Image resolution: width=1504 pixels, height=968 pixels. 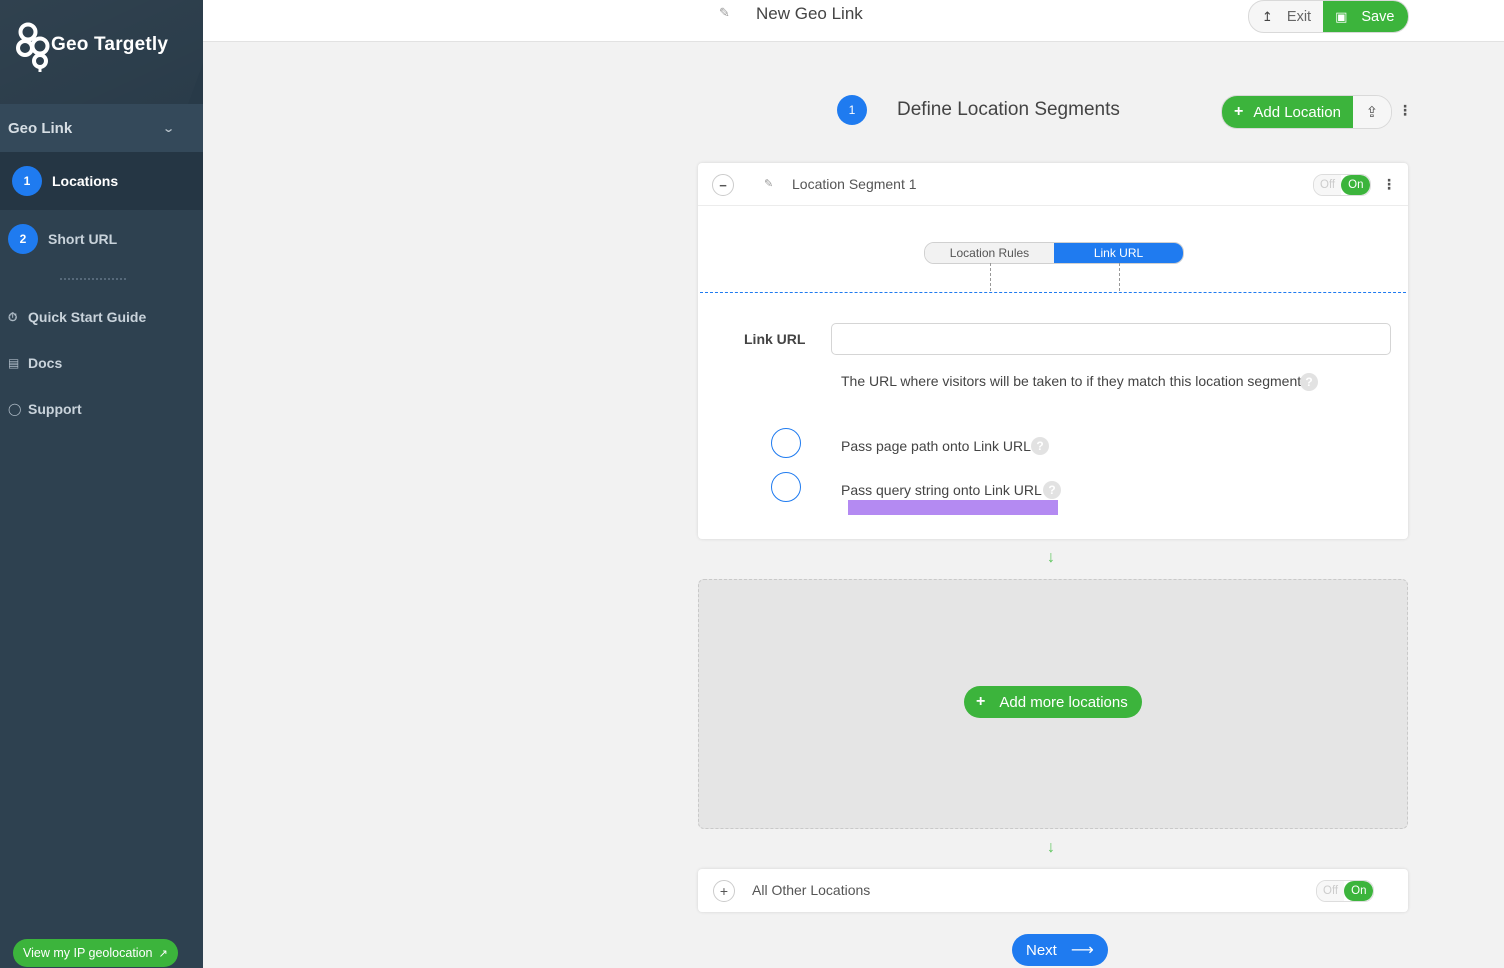 I want to click on tab-location-rules: Location Rules, so click(x=989, y=253).